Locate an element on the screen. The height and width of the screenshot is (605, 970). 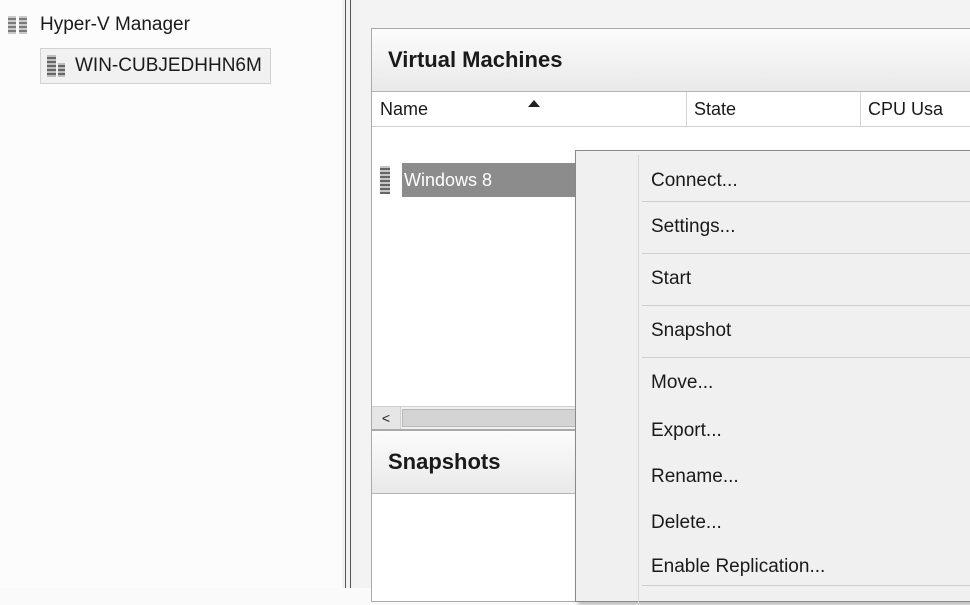
hyper-v-manager-icon is located at coordinates (18, 25).